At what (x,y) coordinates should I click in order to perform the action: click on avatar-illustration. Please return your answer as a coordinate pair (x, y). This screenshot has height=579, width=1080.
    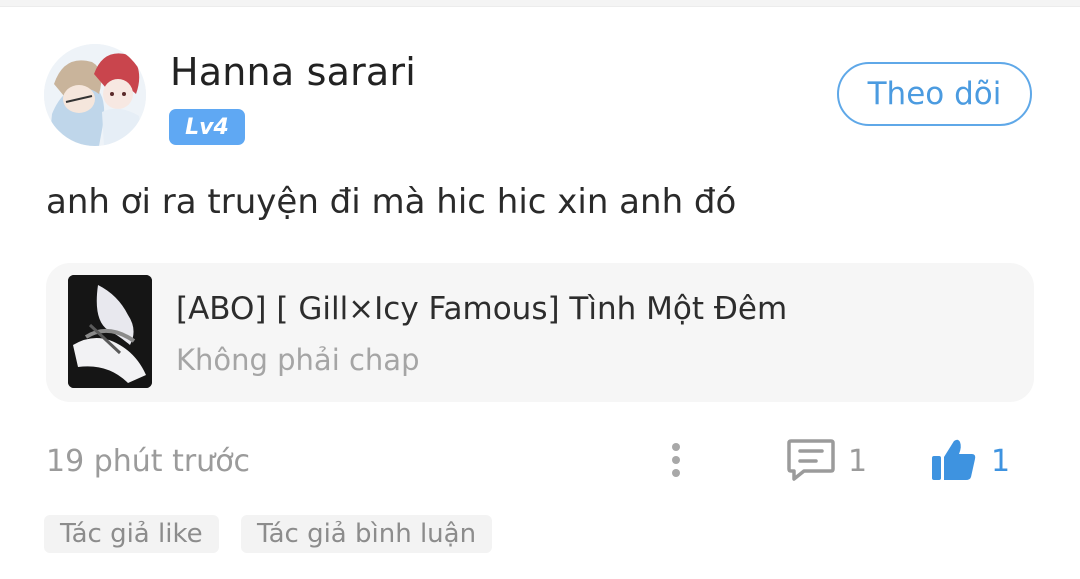
    Looking at the image, I should click on (95, 95).